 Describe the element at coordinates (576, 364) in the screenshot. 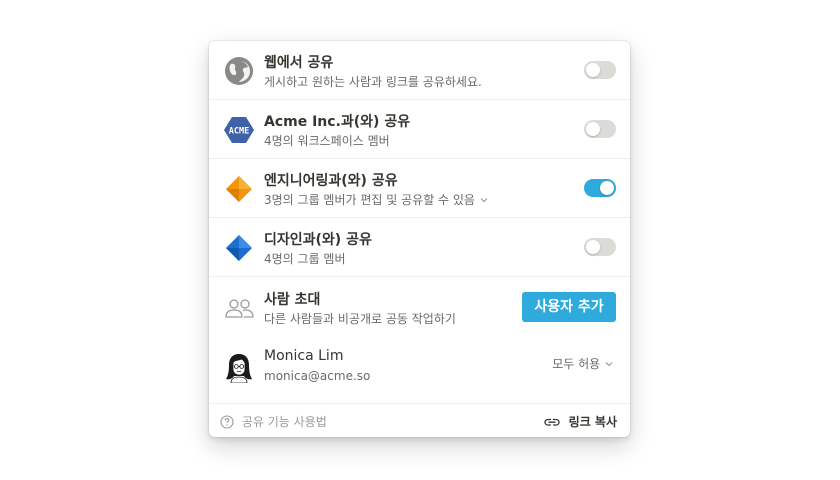

I see `member-permission-label: 모두 허용` at that location.